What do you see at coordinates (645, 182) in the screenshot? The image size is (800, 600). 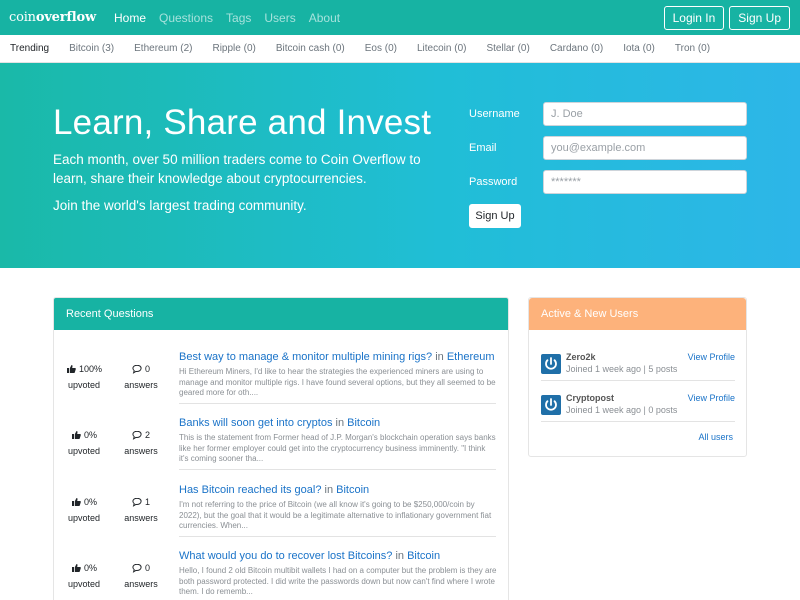 I see `password-input` at bounding box center [645, 182].